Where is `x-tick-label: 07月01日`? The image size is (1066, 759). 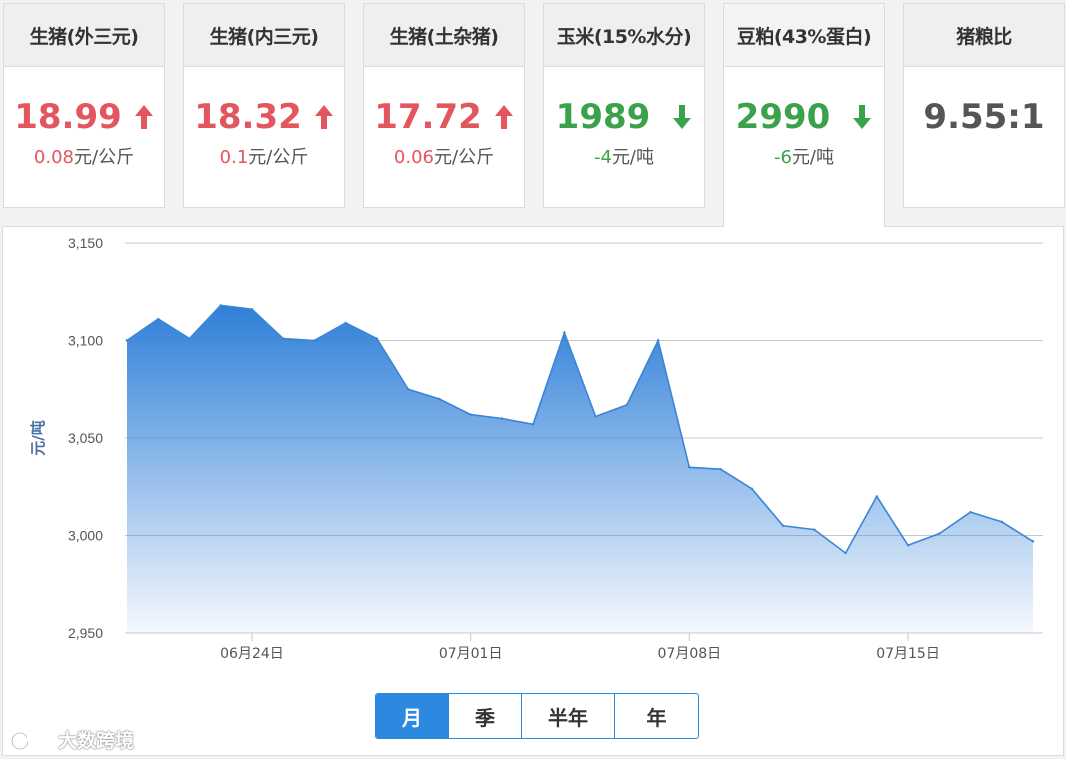 x-tick-label: 07月01日 is located at coordinates (471, 654).